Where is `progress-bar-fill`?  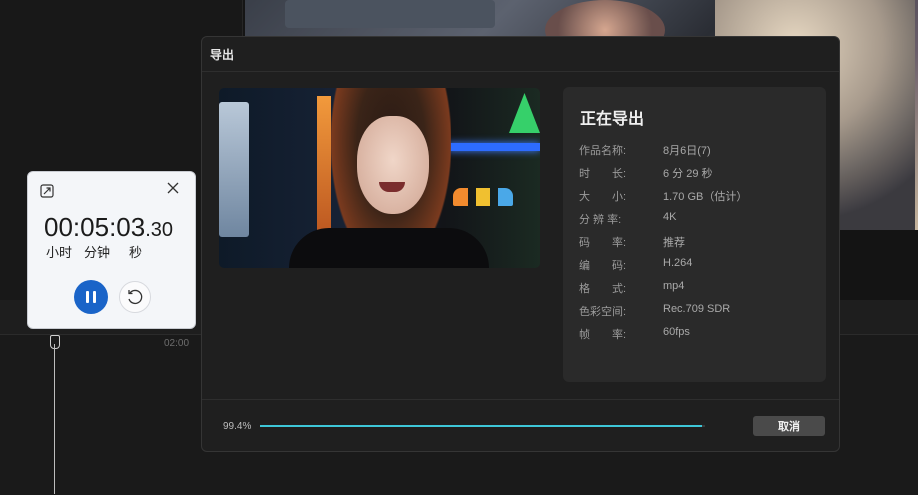
progress-bar-fill is located at coordinates (481, 426).